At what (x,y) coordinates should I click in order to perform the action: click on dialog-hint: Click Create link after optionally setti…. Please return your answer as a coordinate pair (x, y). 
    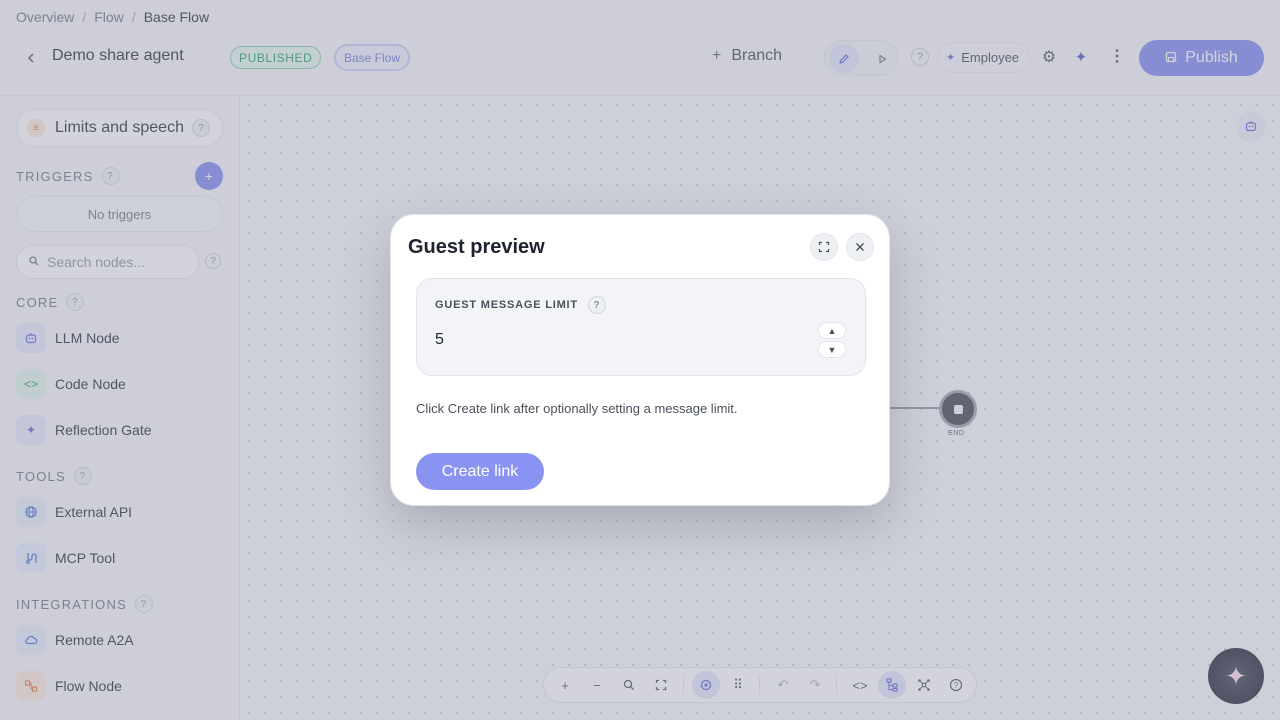
    Looking at the image, I should click on (577, 408).